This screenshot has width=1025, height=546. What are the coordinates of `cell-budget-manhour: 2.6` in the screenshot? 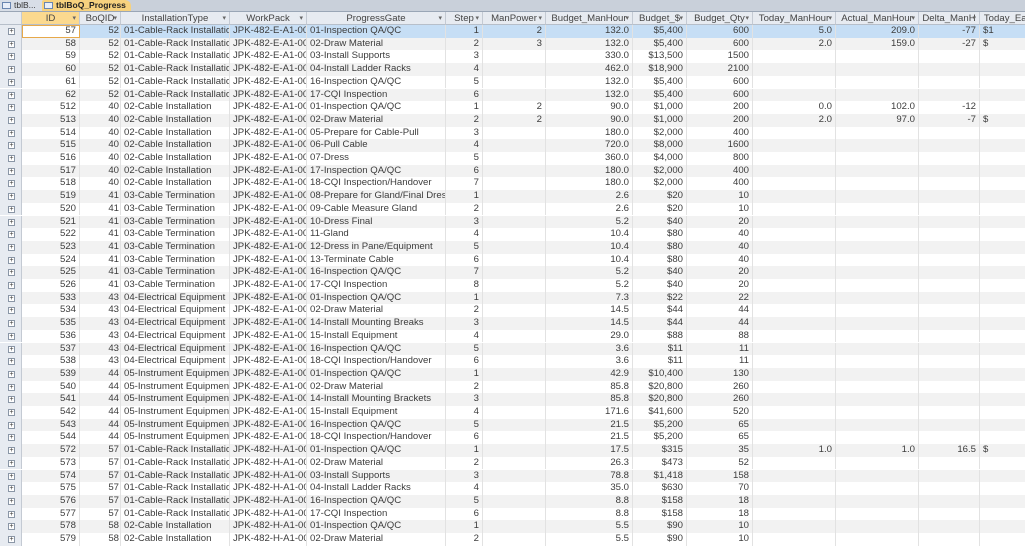 It's located at (589, 209).